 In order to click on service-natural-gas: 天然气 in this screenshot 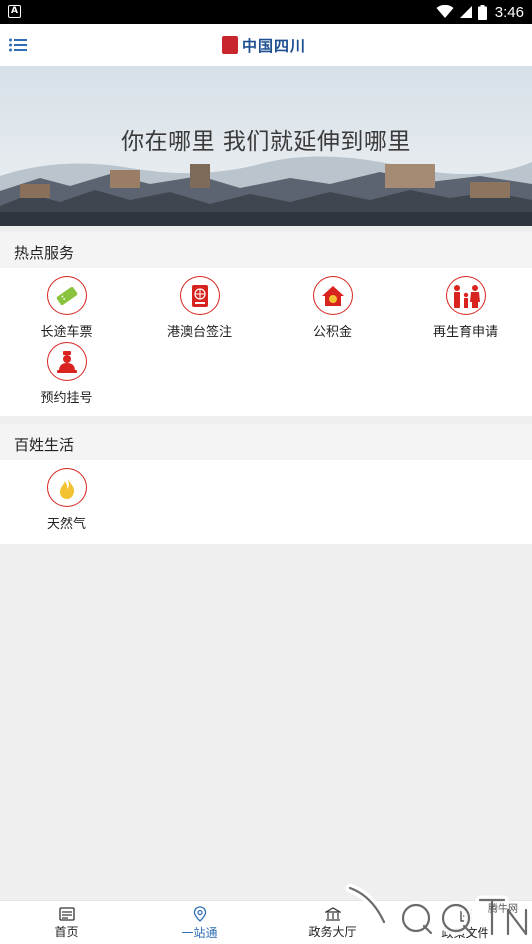, I will do `click(66, 500)`.